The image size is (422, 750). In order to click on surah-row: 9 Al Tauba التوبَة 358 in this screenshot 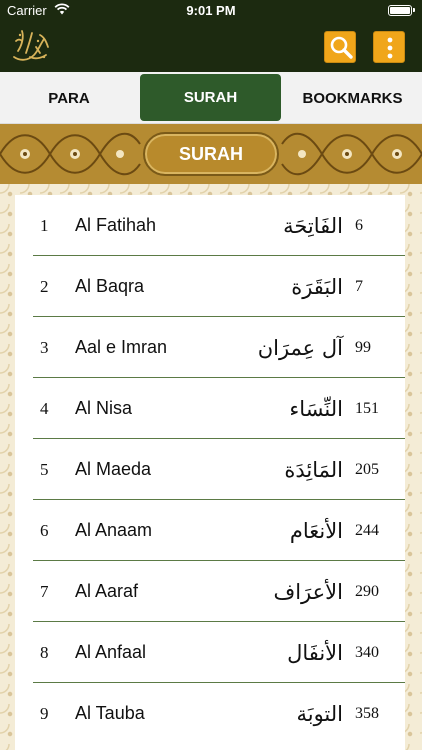, I will do `click(210, 713)`.